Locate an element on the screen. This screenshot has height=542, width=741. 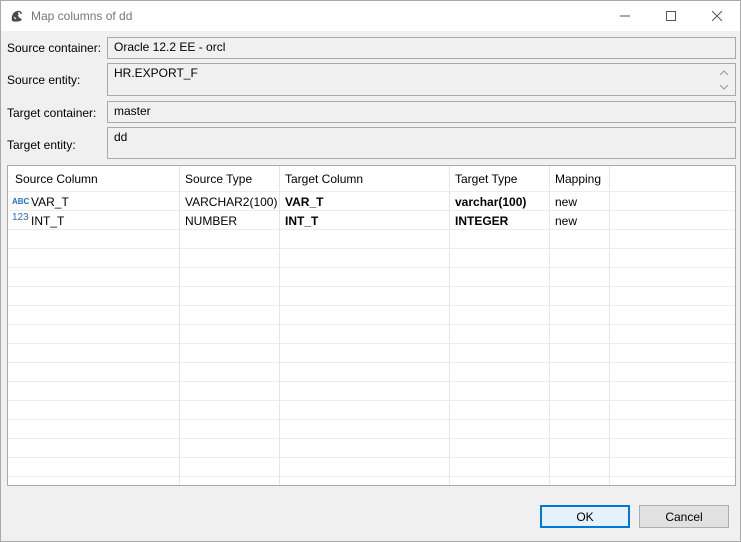
minimize-icon is located at coordinates (625, 16).